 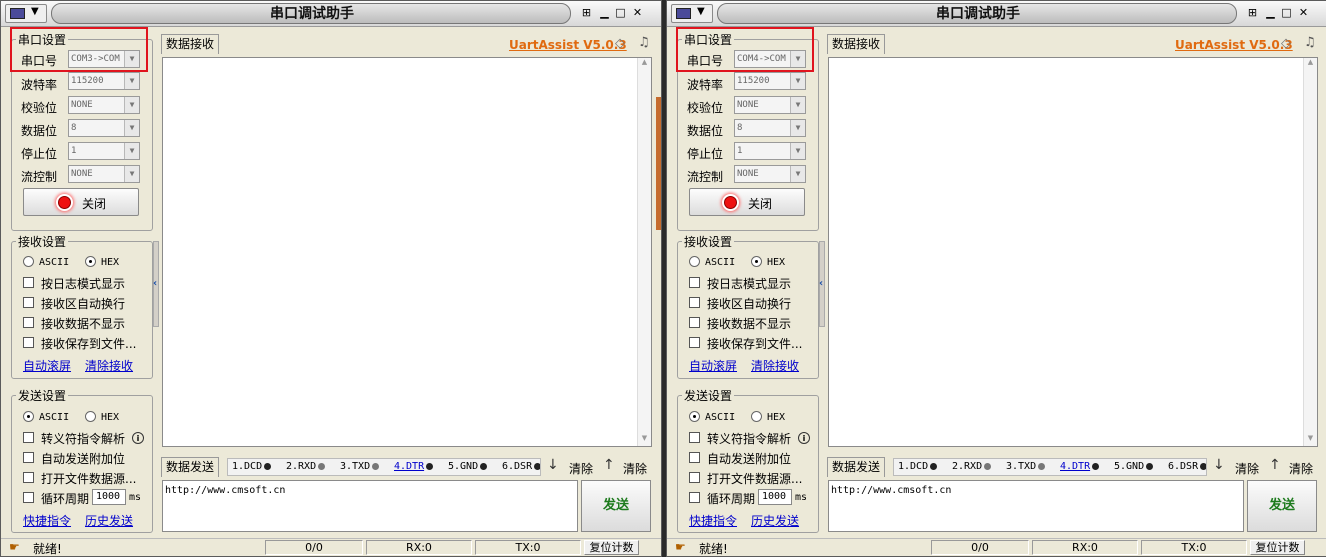 What do you see at coordinates (776, 262) in the screenshot?
I see `recv-hex-label: HEX` at bounding box center [776, 262].